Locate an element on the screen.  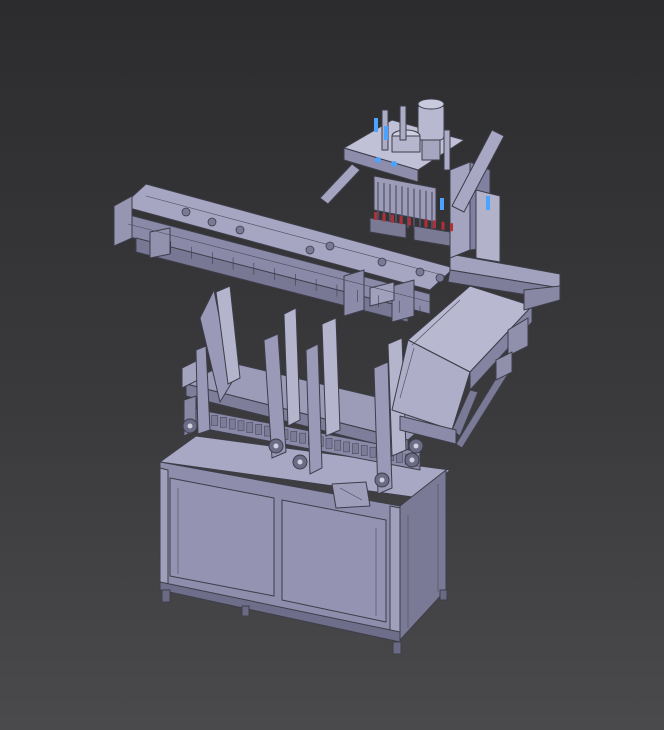
picking-head is located at coordinates (412, 180).